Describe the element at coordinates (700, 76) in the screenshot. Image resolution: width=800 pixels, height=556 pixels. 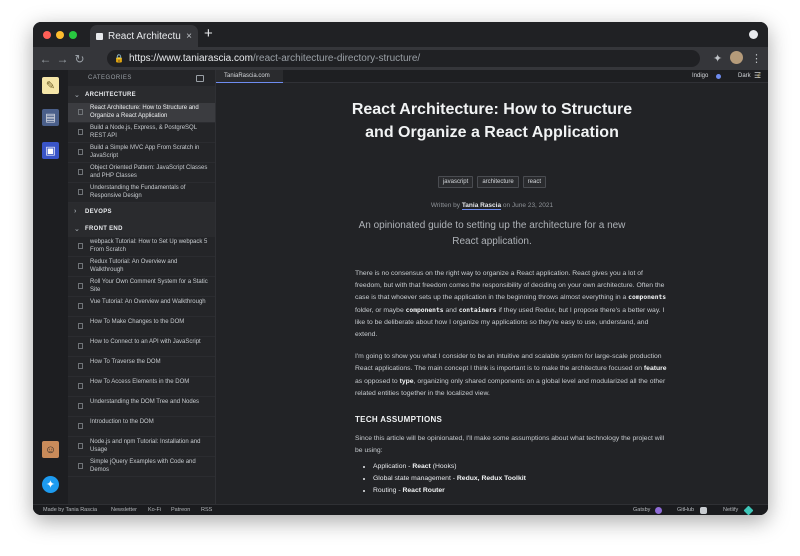
I see `theme-color-label: Indigo` at that location.